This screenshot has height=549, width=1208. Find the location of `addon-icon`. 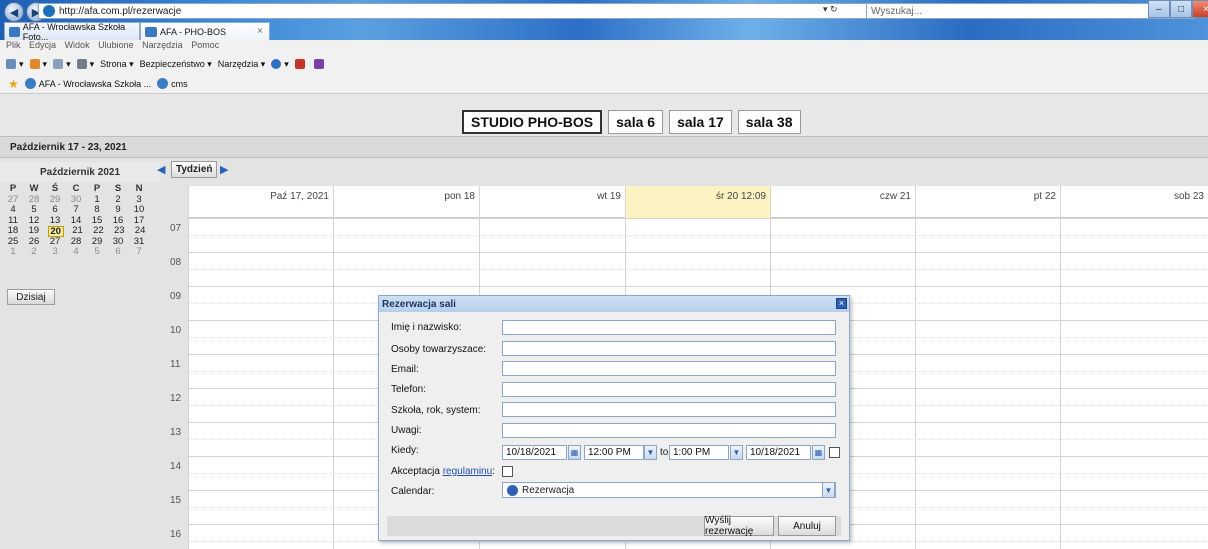

addon-icon is located at coordinates (301, 64).